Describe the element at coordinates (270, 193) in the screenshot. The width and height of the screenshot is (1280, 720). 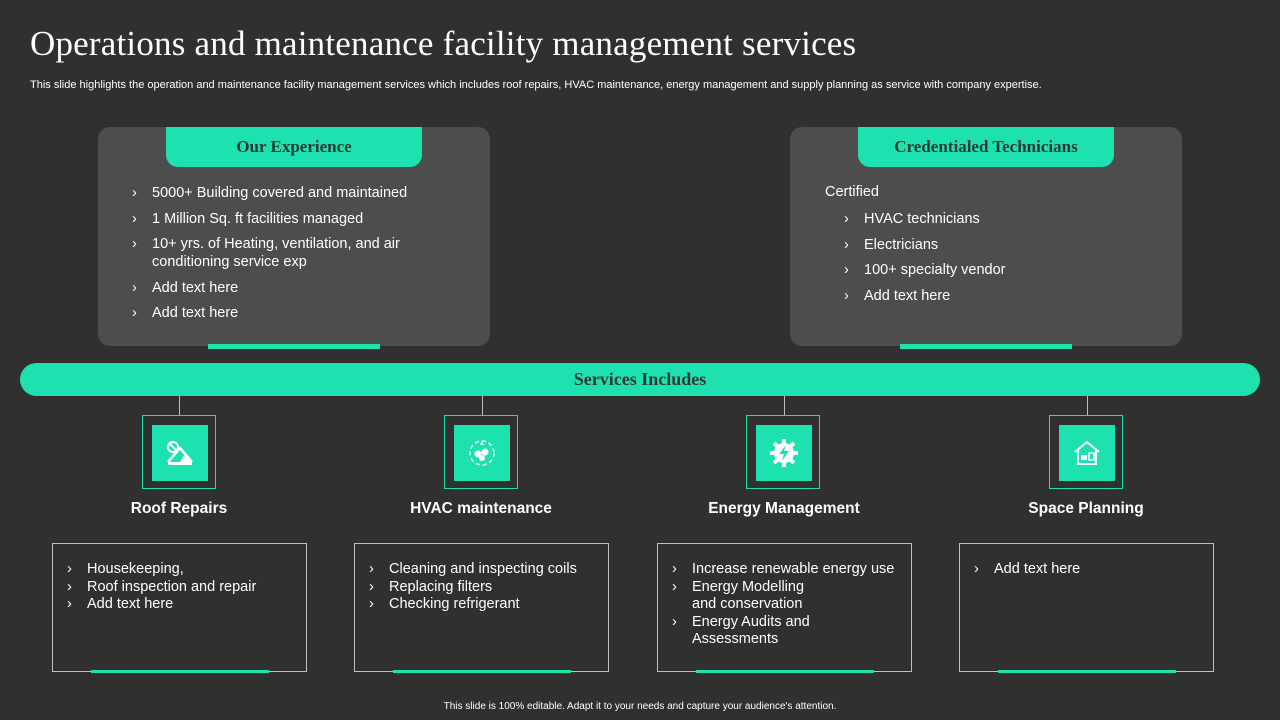
I see `experience-item: › 5000+ Building covered and maintained` at that location.